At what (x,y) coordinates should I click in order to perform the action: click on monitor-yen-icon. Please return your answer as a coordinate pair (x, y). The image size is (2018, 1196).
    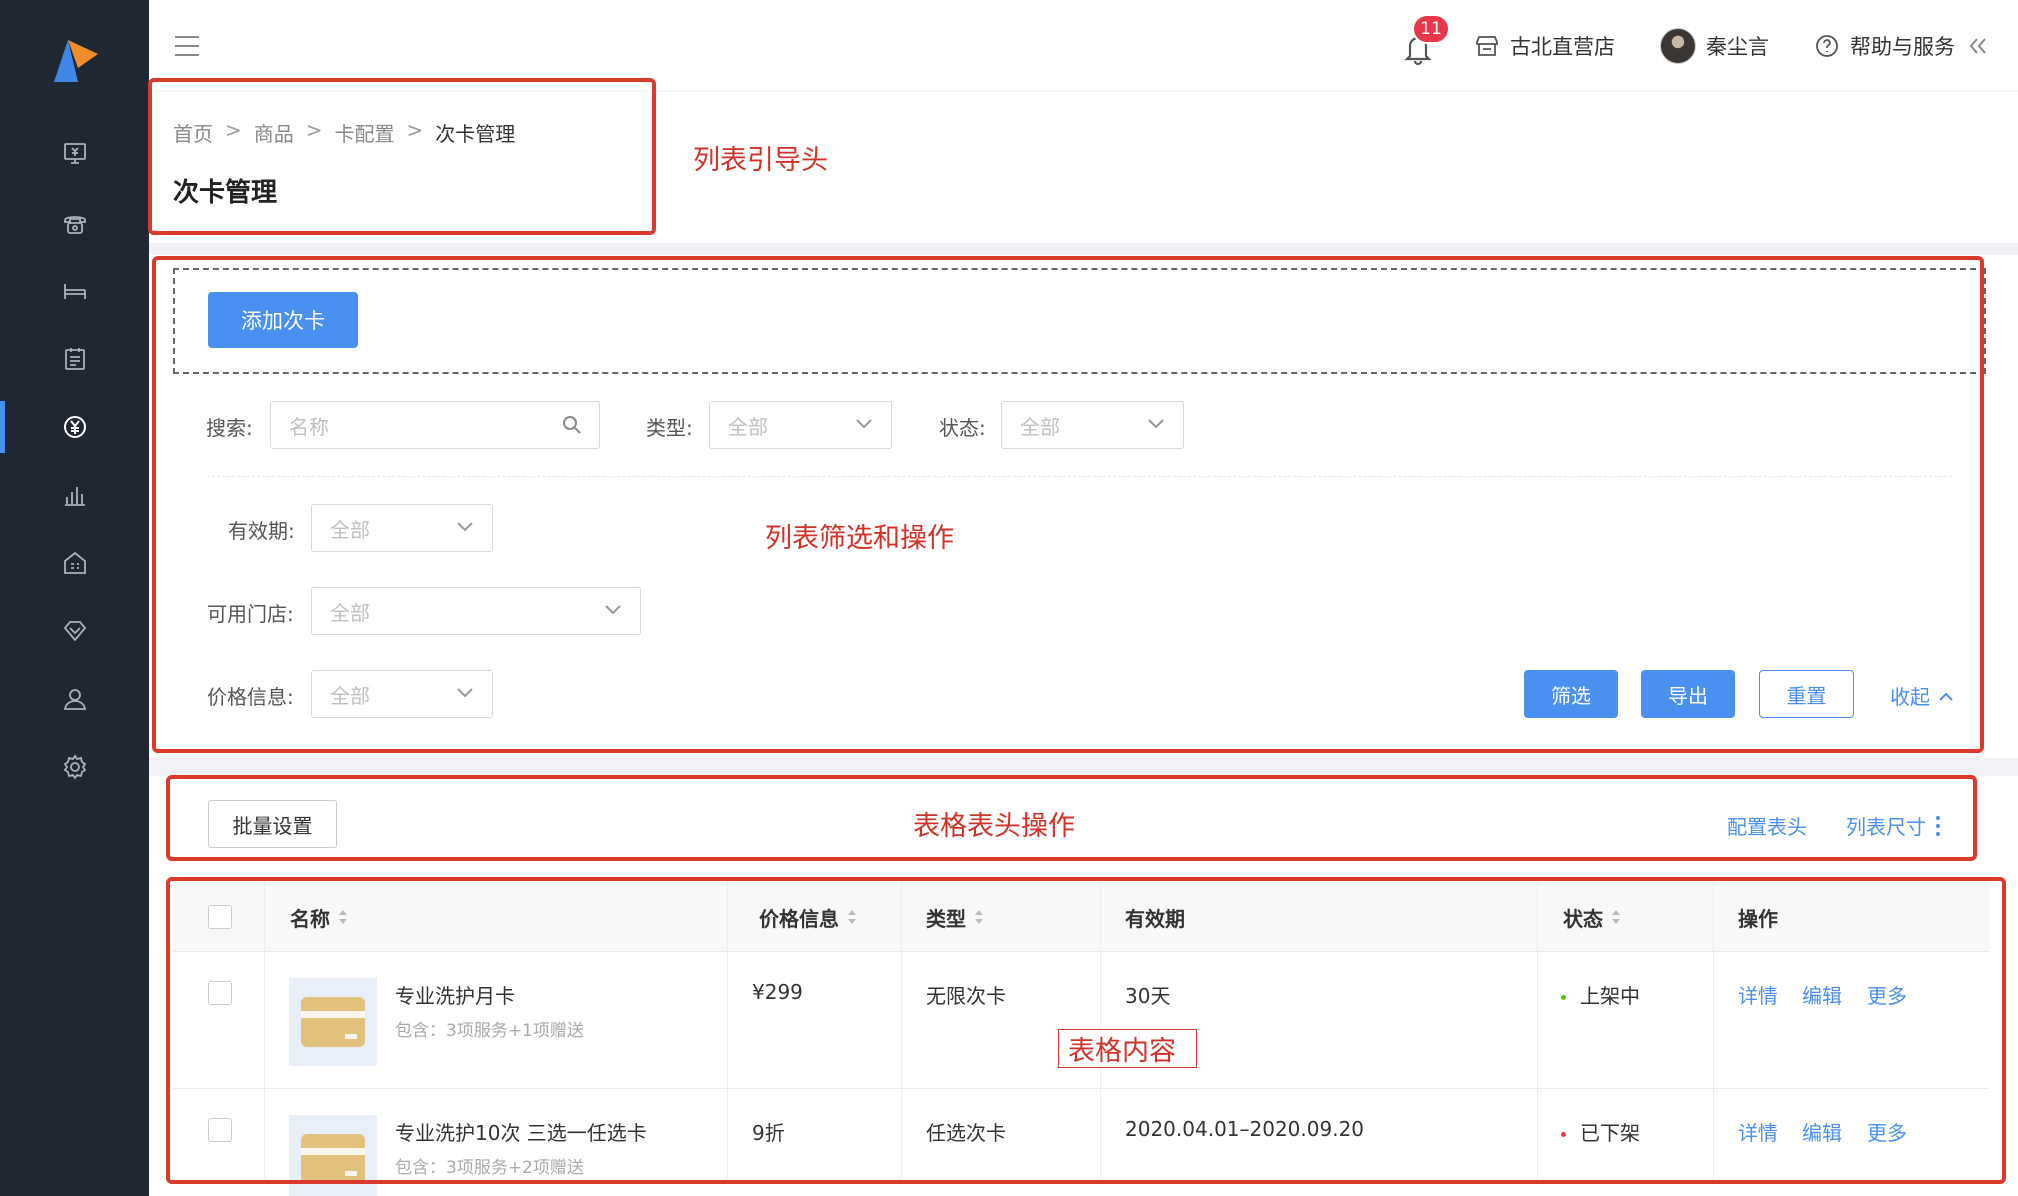
    Looking at the image, I should click on (74, 153).